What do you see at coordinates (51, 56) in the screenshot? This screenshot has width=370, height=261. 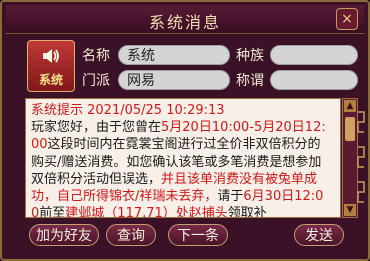 I see `speaker-icon` at bounding box center [51, 56].